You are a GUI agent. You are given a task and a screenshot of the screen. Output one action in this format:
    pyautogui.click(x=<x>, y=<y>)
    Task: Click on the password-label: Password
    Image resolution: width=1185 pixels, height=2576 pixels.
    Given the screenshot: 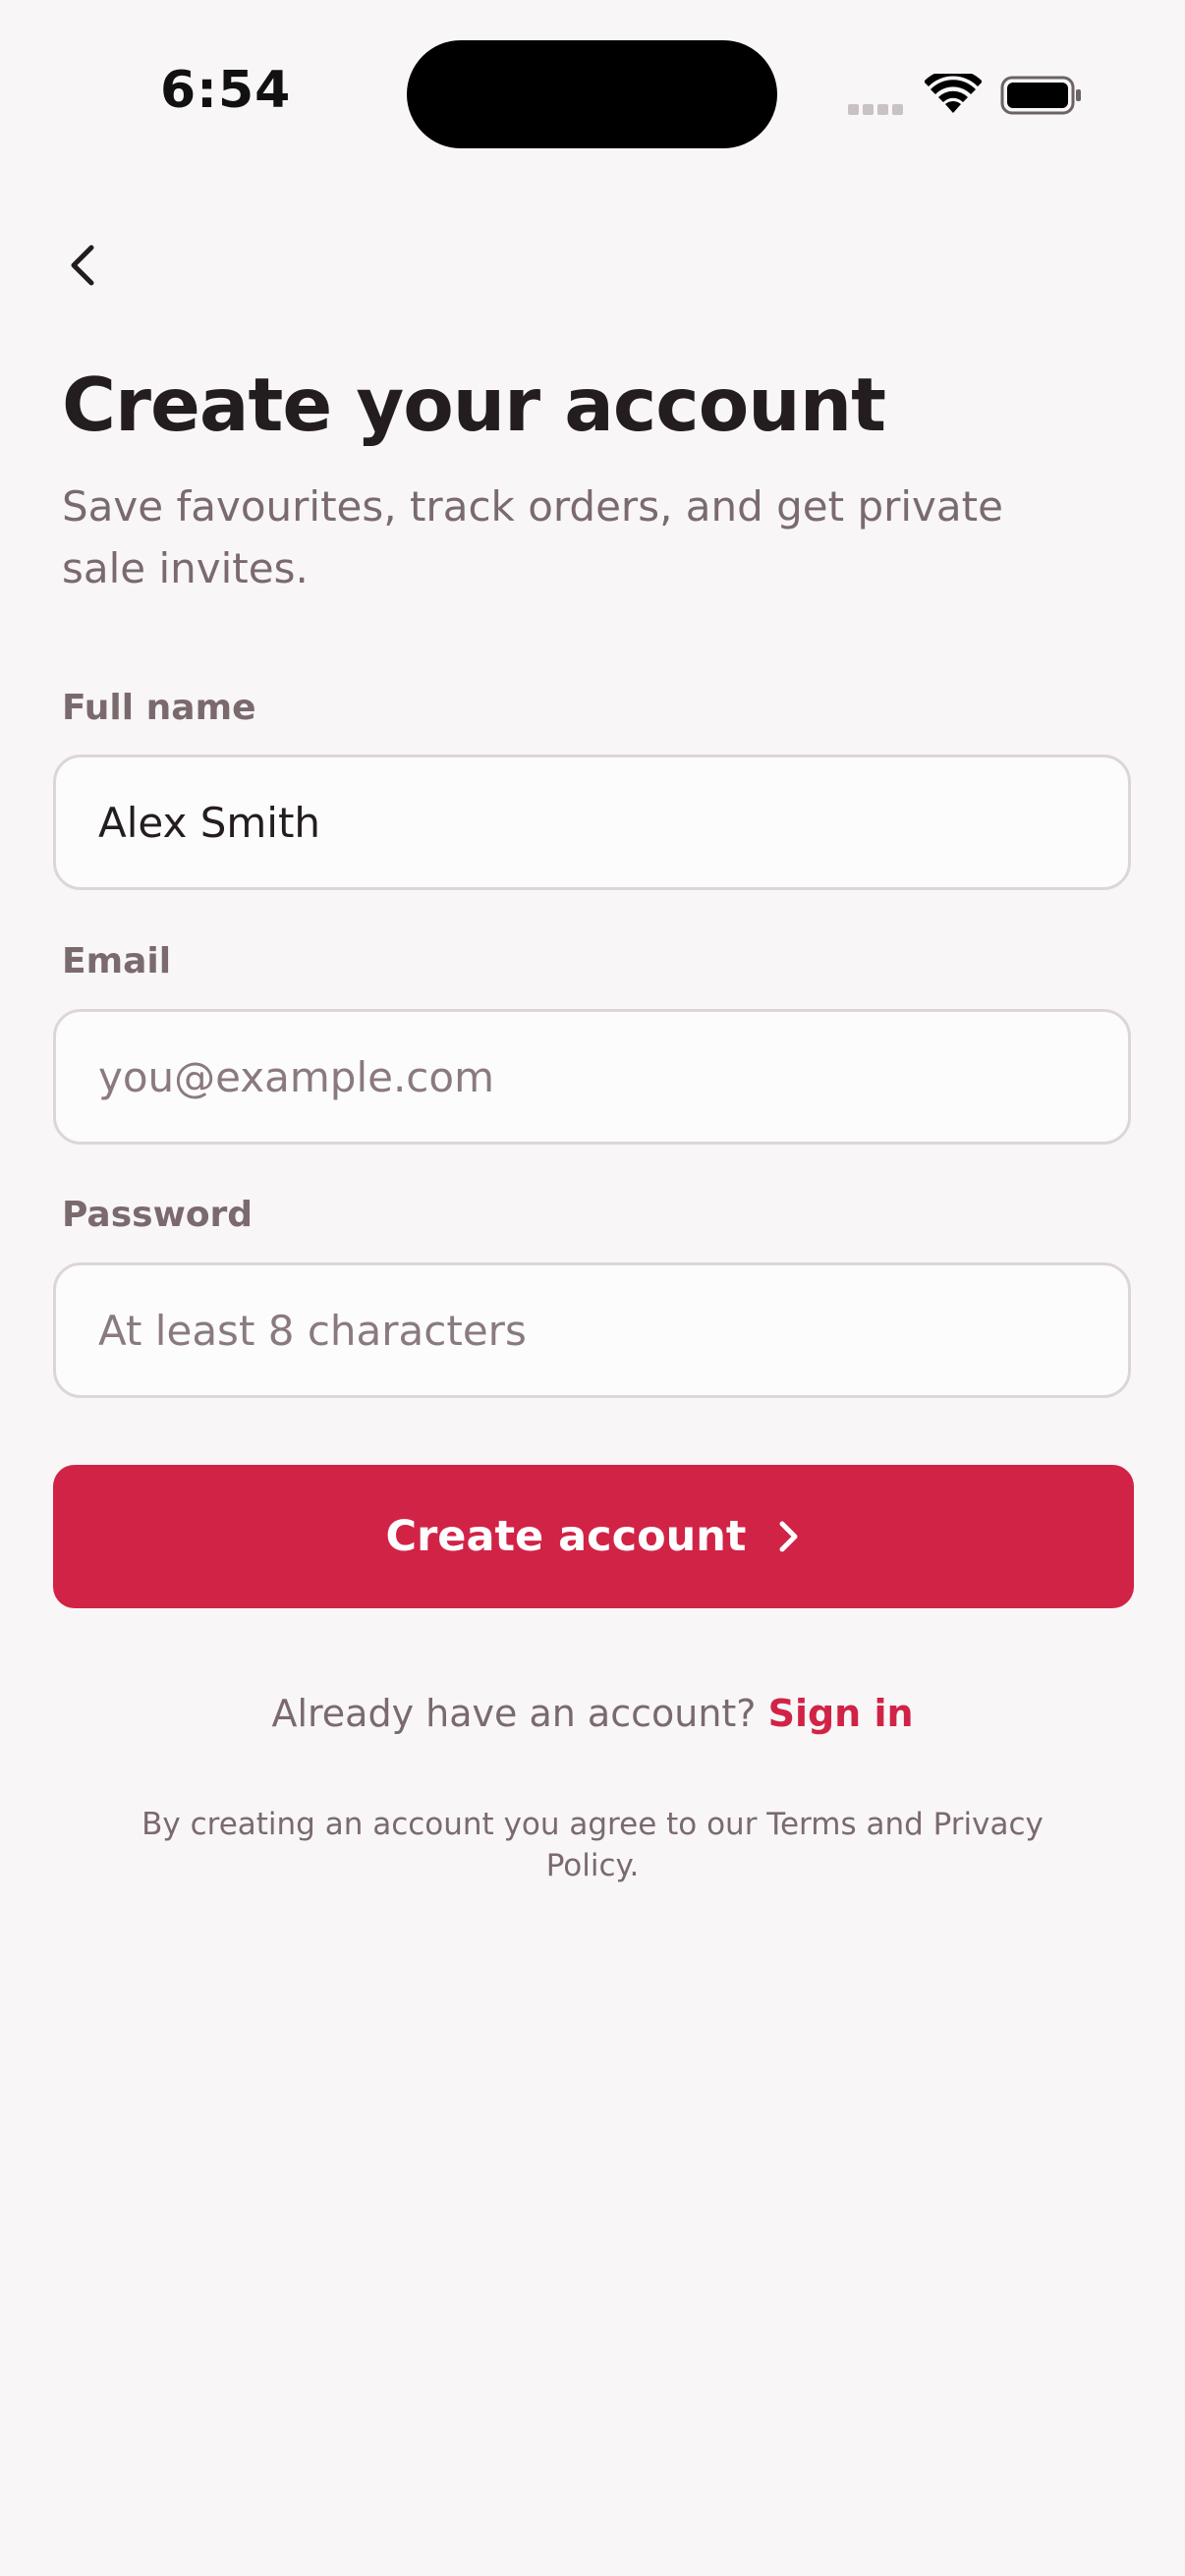 What is the action you would take?
    pyautogui.click(x=158, y=1215)
    